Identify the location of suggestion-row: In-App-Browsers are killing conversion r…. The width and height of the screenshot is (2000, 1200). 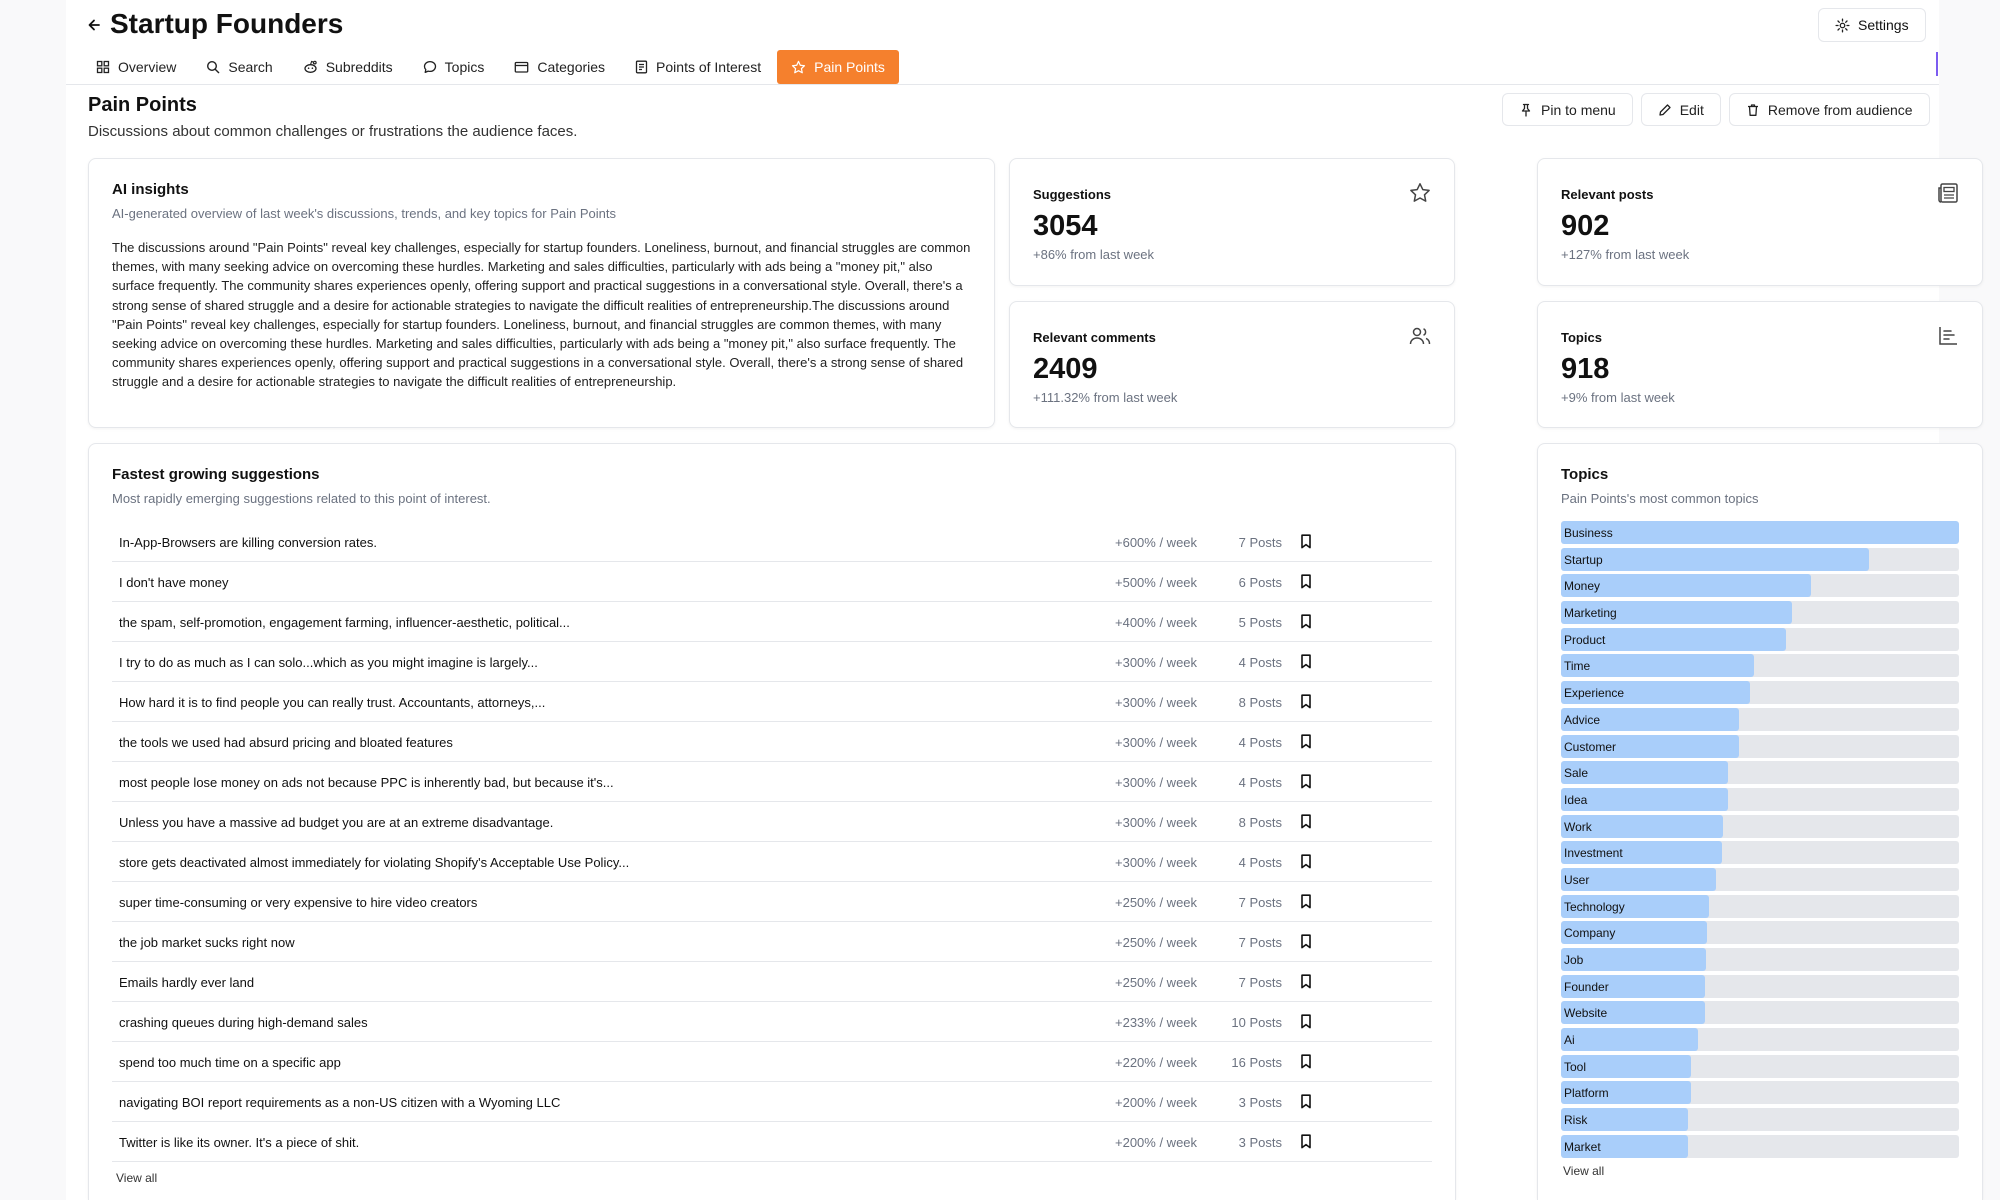
(772, 542).